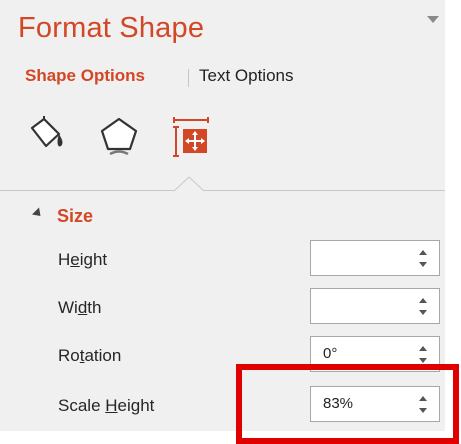 The image size is (461, 444). What do you see at coordinates (375, 258) in the screenshot?
I see `height-field` at bounding box center [375, 258].